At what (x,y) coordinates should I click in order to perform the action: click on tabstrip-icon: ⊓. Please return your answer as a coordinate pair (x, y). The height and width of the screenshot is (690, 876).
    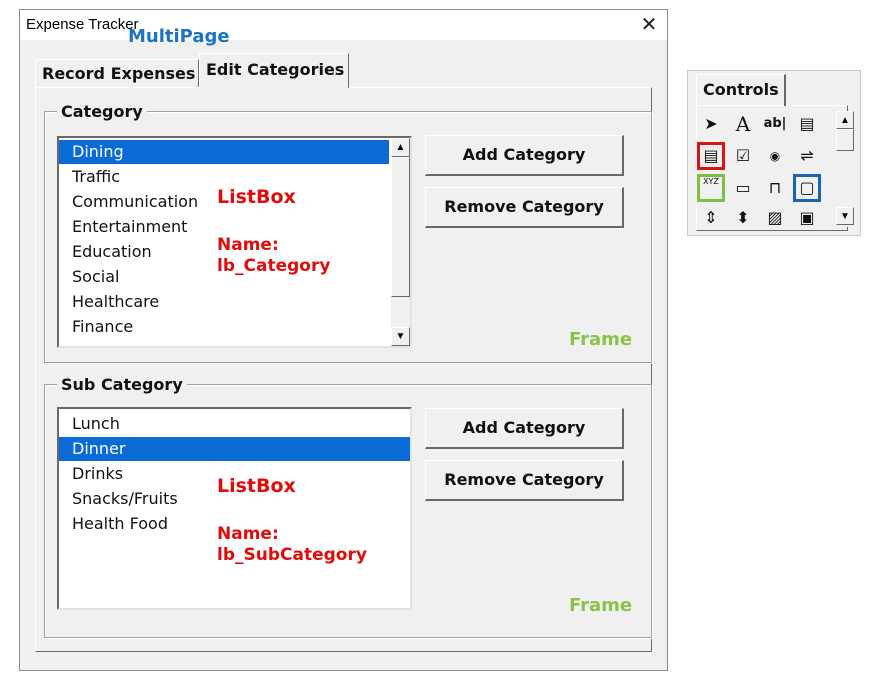
    Looking at the image, I should click on (775, 188).